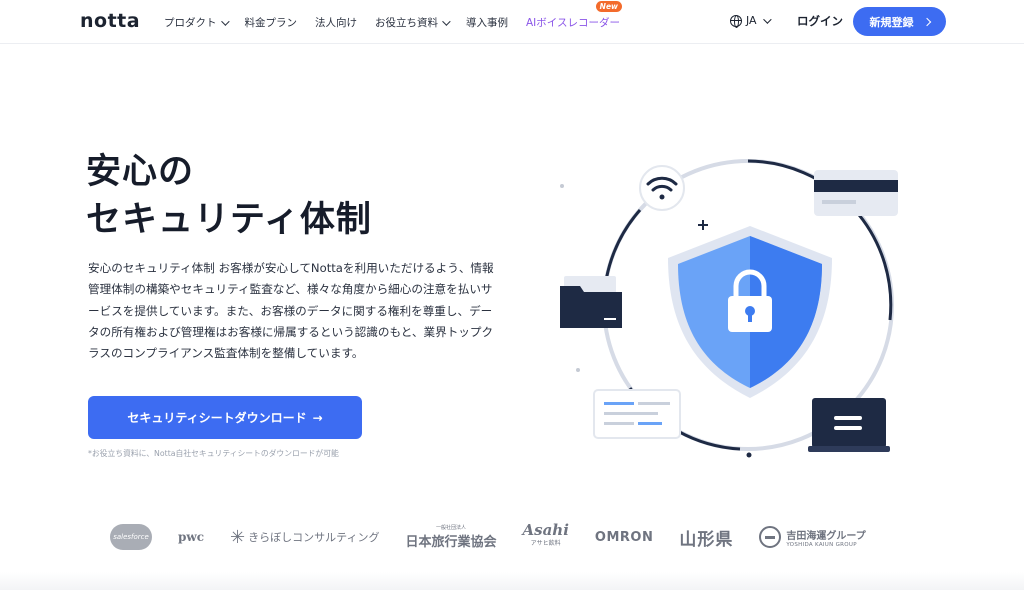  I want to click on arrow-right-icon: →, so click(317, 417).